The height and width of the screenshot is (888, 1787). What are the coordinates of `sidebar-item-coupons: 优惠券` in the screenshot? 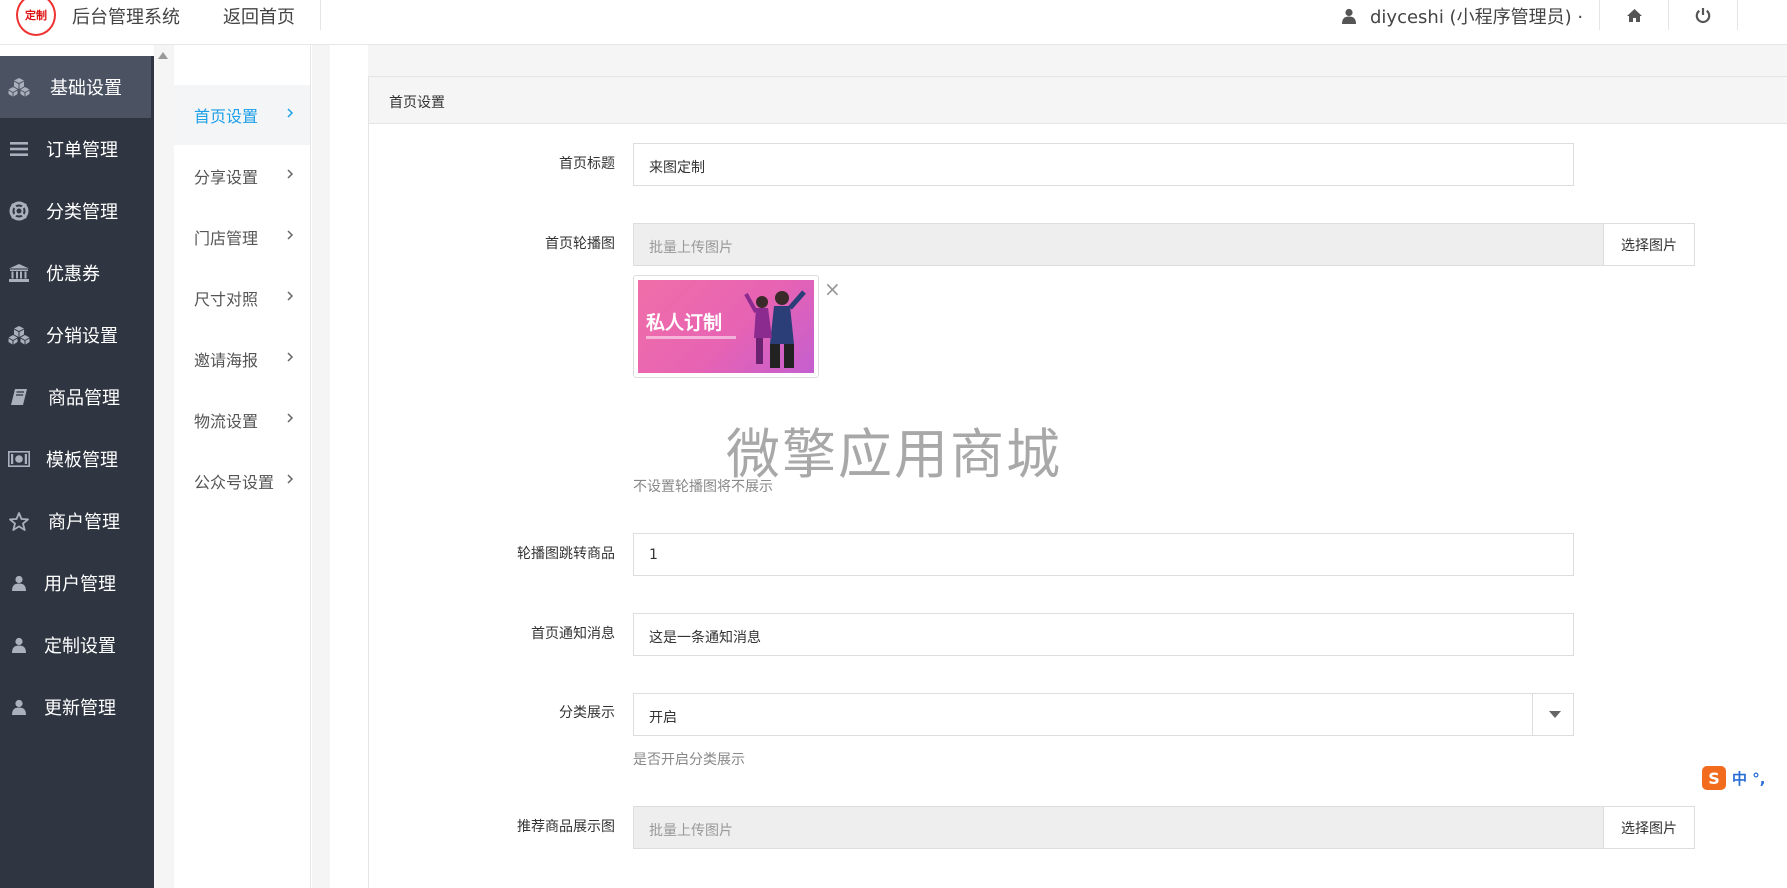 It's located at (77, 273).